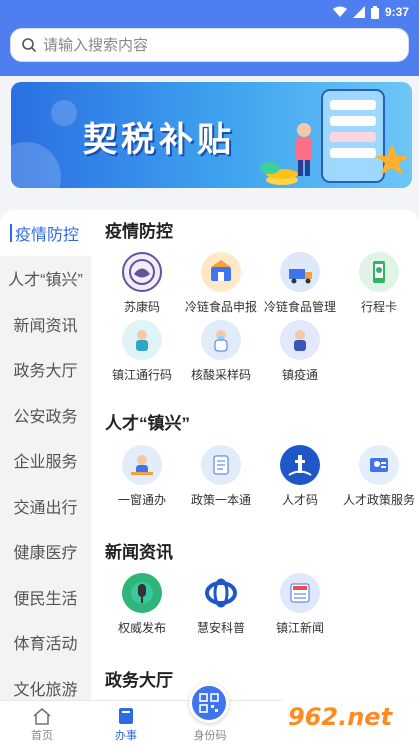 The width and height of the screenshot is (419, 746). I want to click on service-official-release: 权威发布, so click(142, 604).